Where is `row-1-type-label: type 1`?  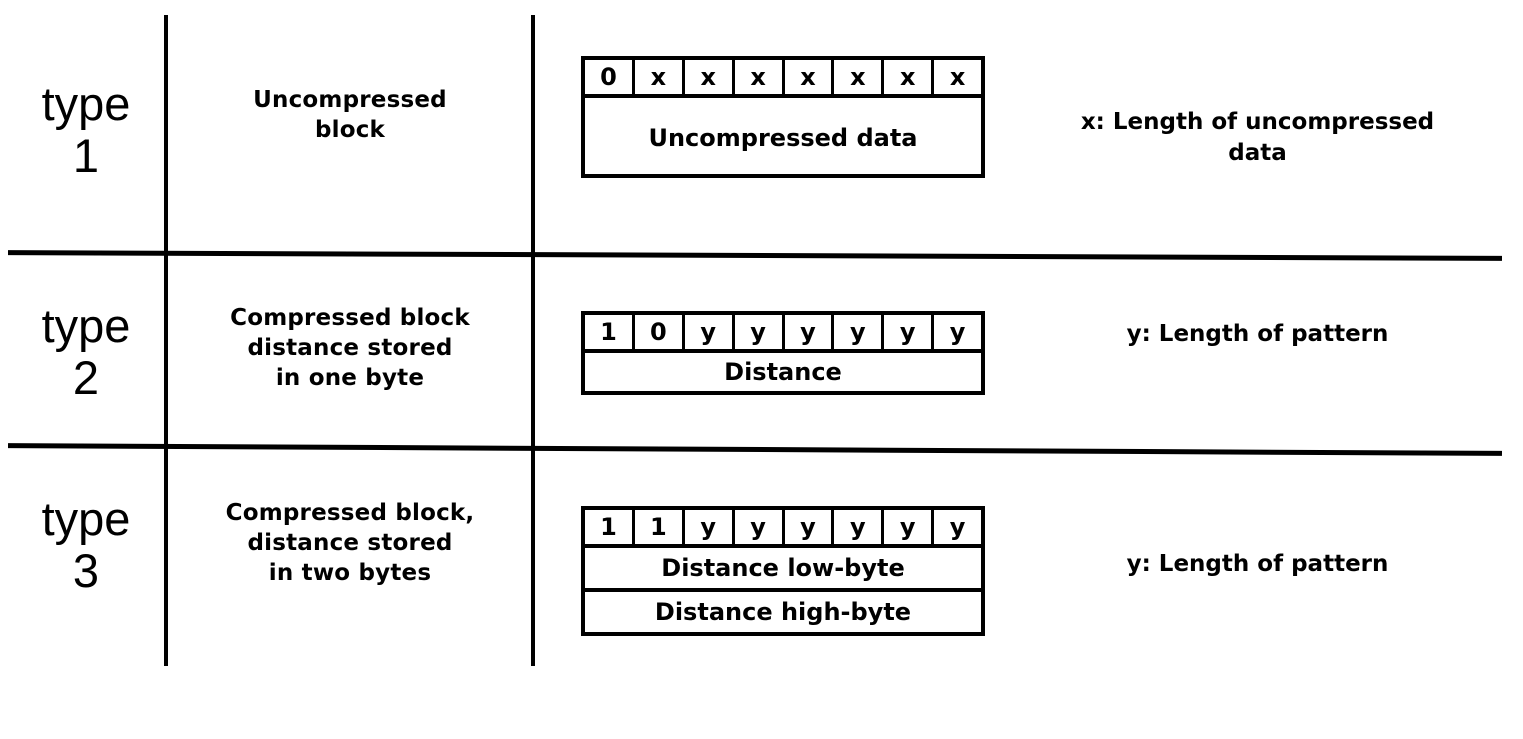
row-1-type-label: type 1 is located at coordinates (86, 130).